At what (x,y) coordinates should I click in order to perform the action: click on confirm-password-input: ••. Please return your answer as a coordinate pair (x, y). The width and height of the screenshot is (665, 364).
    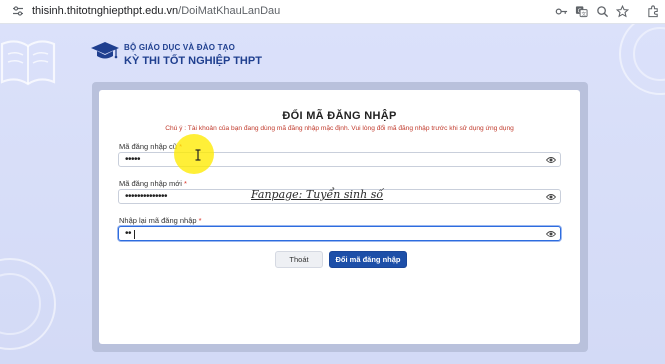
    Looking at the image, I should click on (339, 233).